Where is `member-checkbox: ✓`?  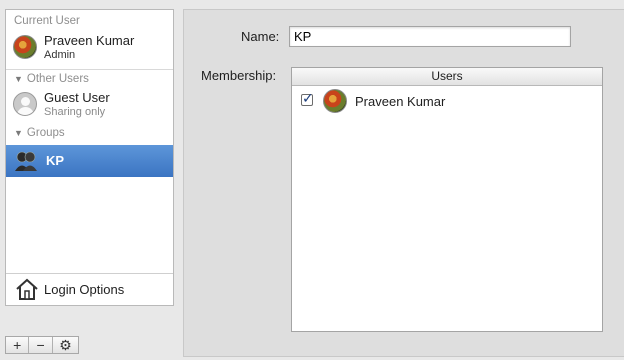
member-checkbox: ✓ is located at coordinates (307, 98).